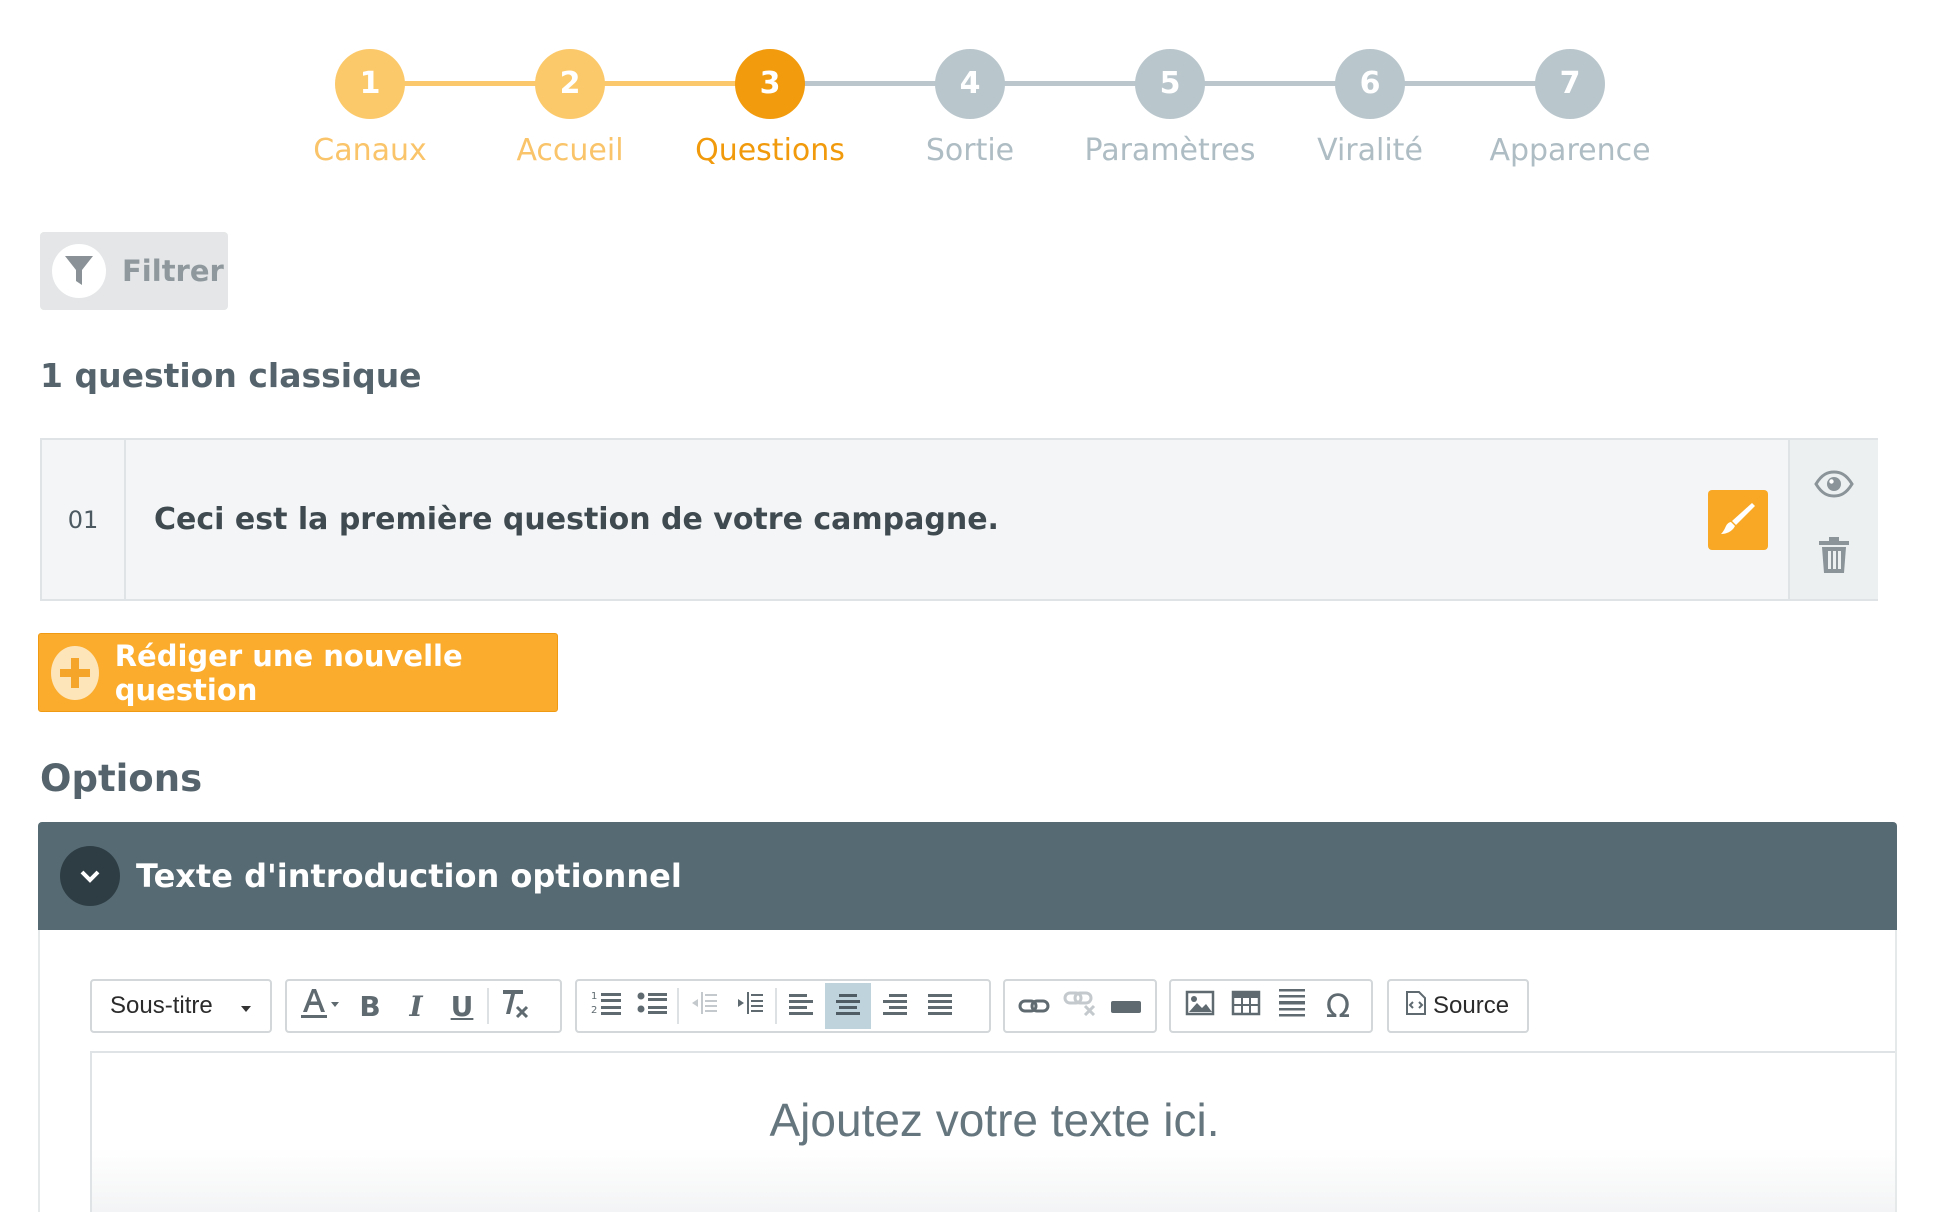  I want to click on link-icon, so click(1034, 1006).